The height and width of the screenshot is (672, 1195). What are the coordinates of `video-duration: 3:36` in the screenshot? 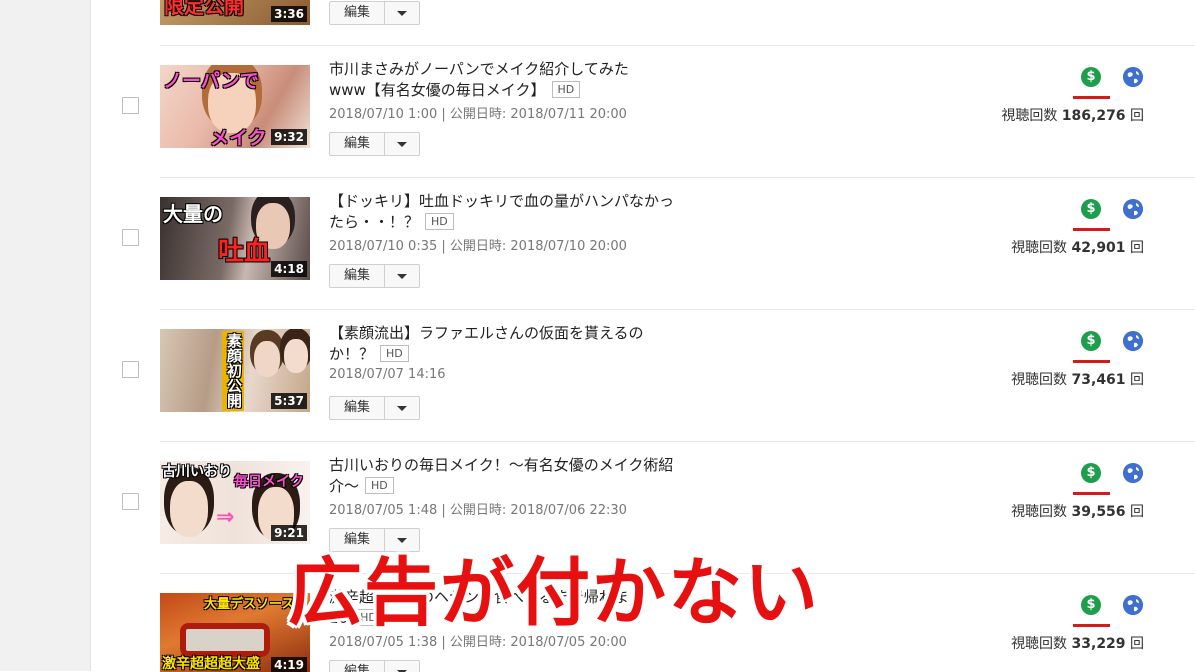 It's located at (289, 14).